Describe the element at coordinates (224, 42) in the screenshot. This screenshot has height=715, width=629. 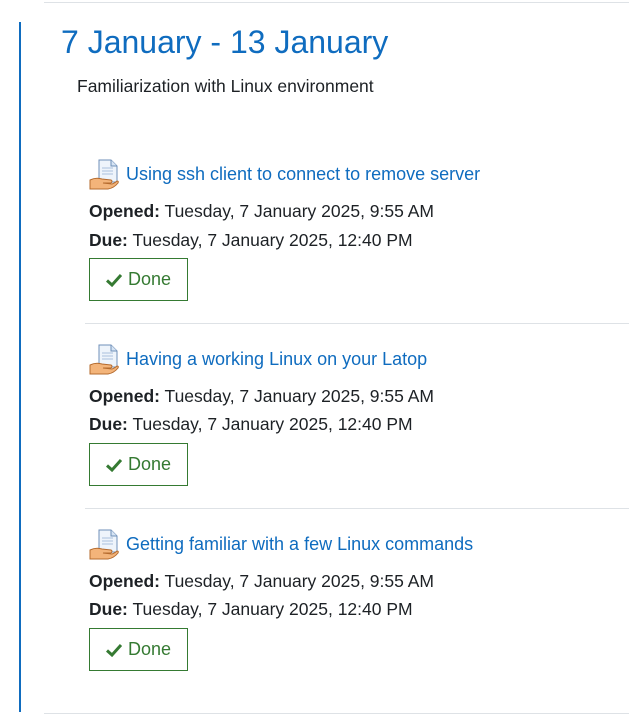
I see `section-title: 7 January - 13 January` at that location.